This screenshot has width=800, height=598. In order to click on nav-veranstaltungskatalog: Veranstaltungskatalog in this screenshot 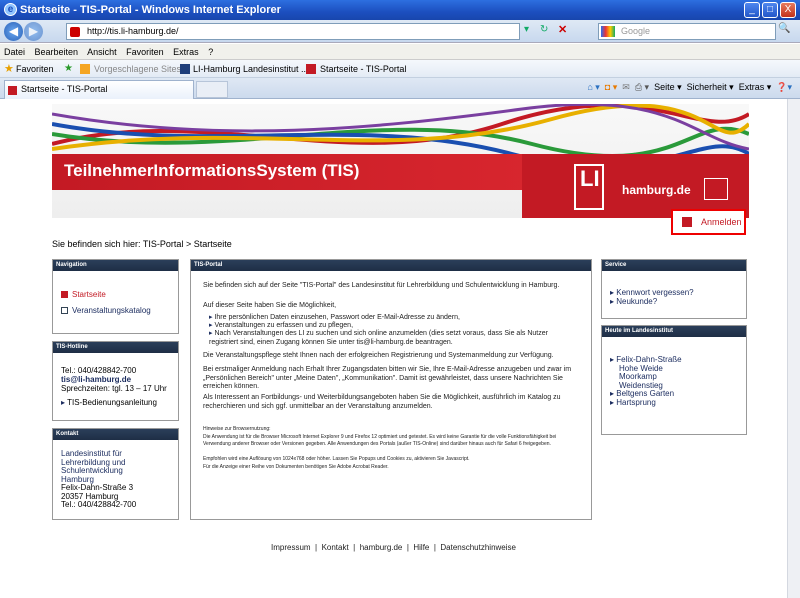, I will do `click(106, 310)`.